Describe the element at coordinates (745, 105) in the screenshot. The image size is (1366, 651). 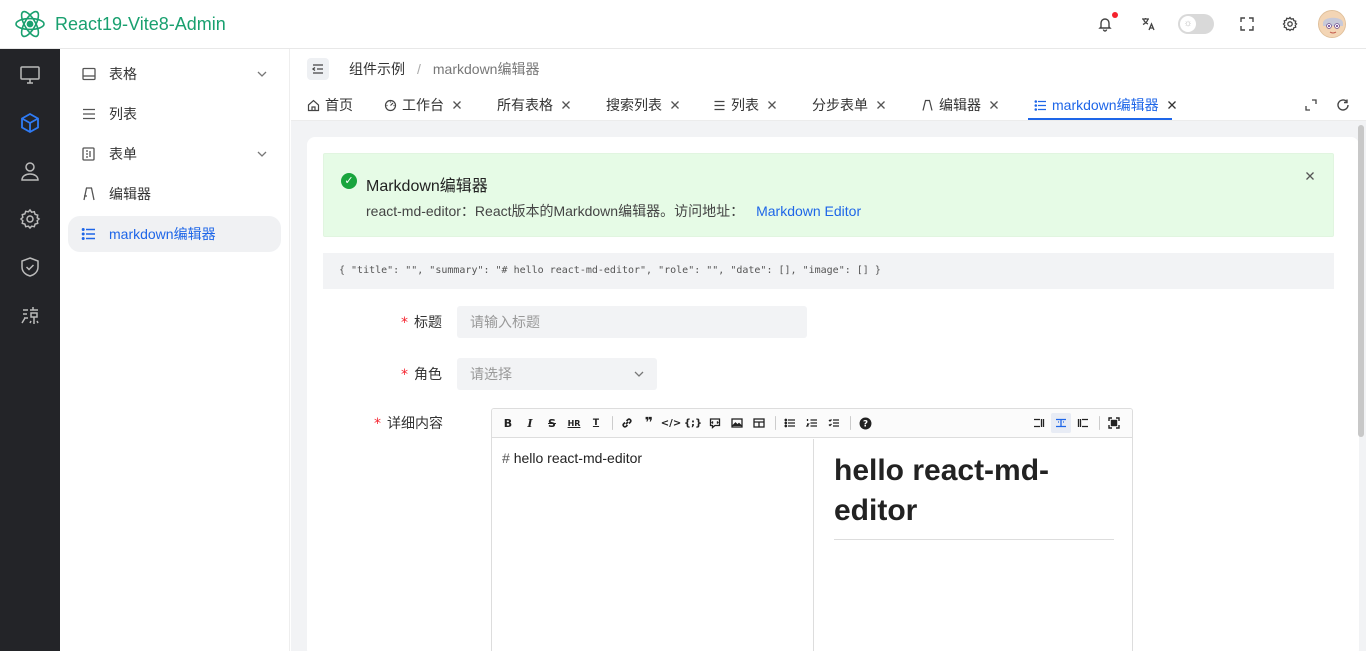
I see `tab-label: 列表` at that location.